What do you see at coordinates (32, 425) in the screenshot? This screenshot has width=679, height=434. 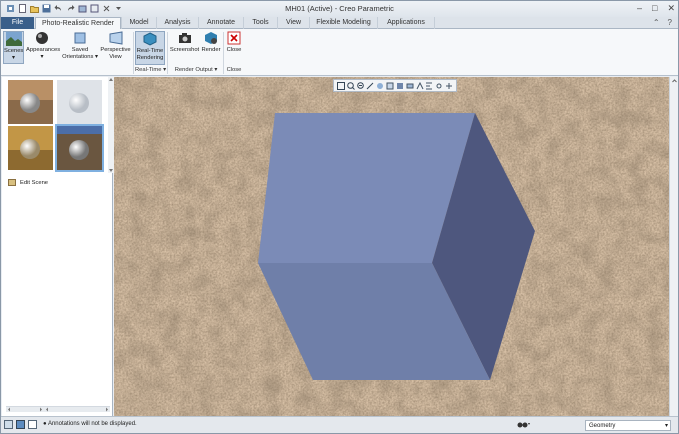 I see `full-screen-icon` at bounding box center [32, 425].